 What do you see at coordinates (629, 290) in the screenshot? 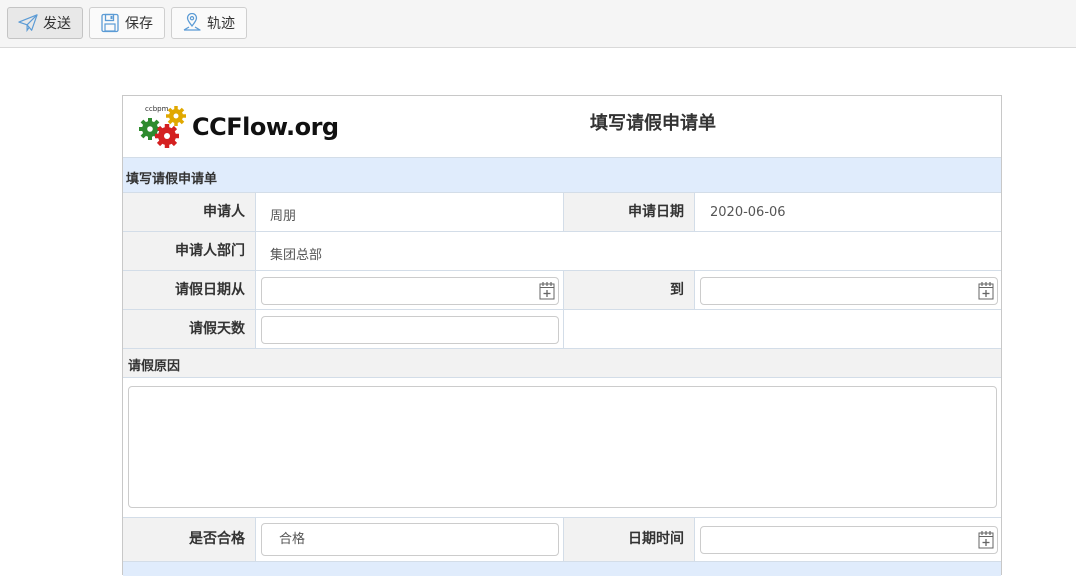
I see `leave-to-label: 到` at bounding box center [629, 290].